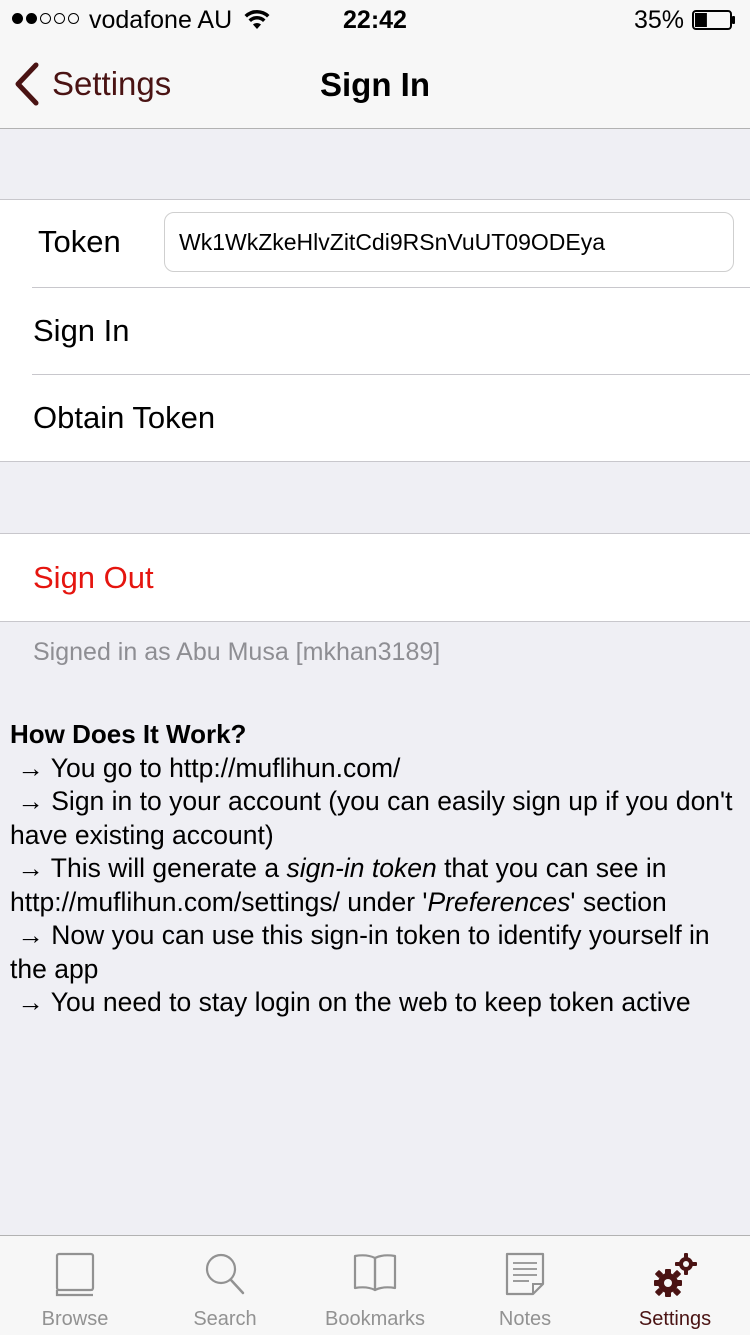  What do you see at coordinates (75, 1319) in the screenshot?
I see `tab-label: Browse` at bounding box center [75, 1319].